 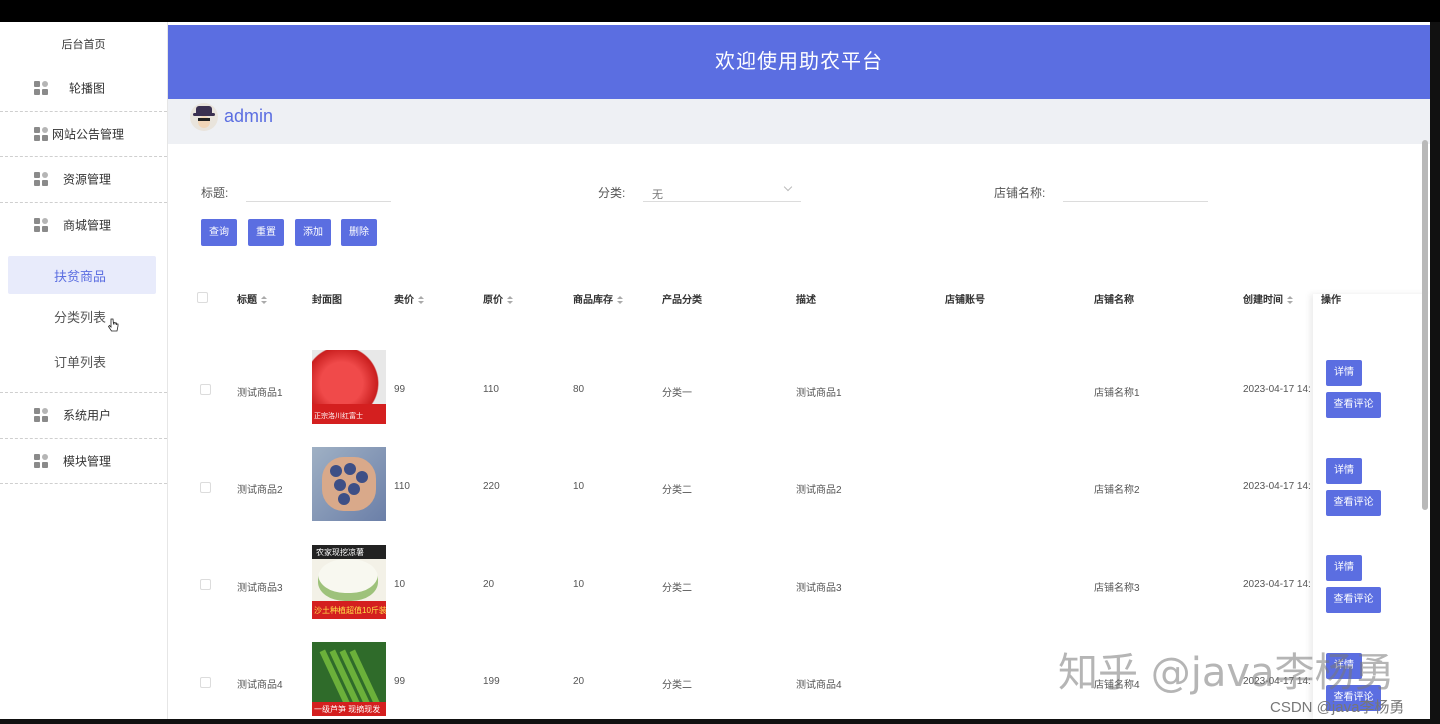 I want to click on column-header-original-price: 原价, so click(x=498, y=298).